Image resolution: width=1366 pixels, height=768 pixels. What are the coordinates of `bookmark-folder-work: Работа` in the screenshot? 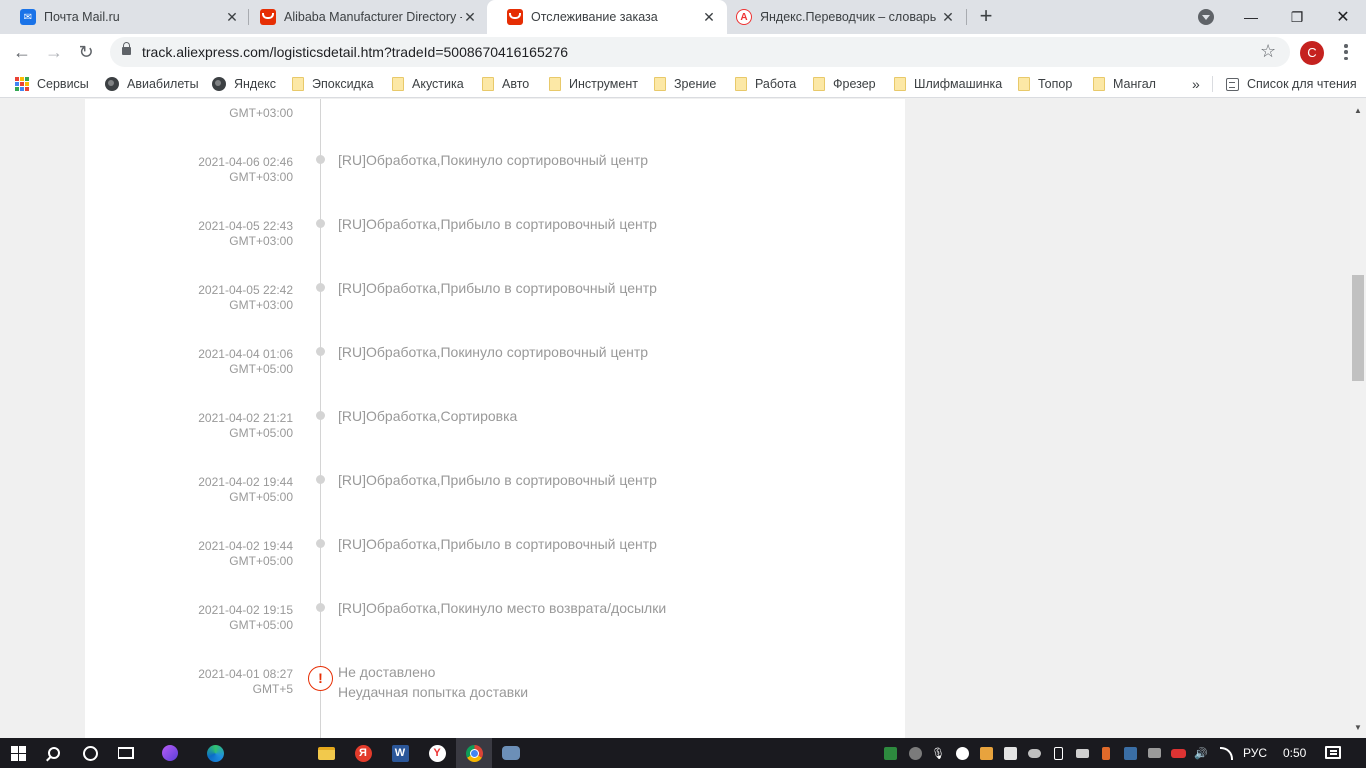 It's located at (765, 84).